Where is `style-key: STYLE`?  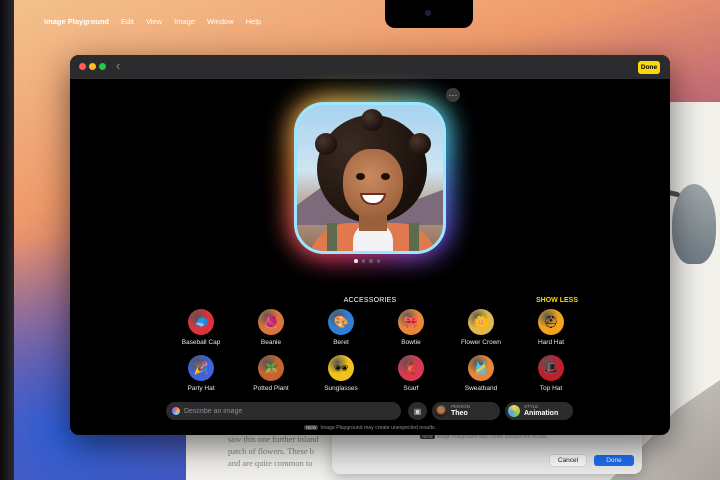 style-key: STYLE is located at coordinates (531, 406).